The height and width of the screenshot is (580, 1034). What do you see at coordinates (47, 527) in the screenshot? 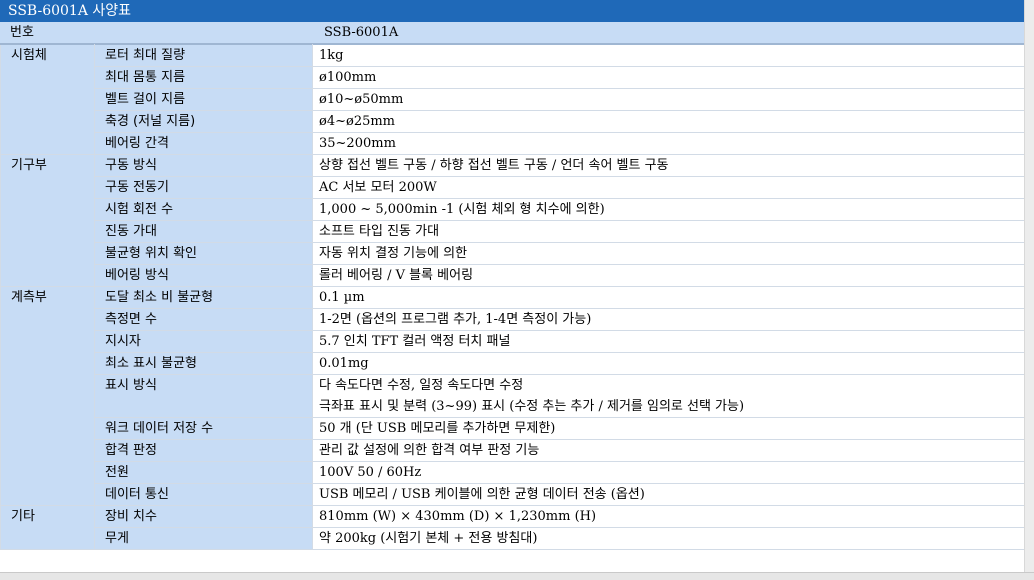
I see `group-label: 기타` at bounding box center [47, 527].